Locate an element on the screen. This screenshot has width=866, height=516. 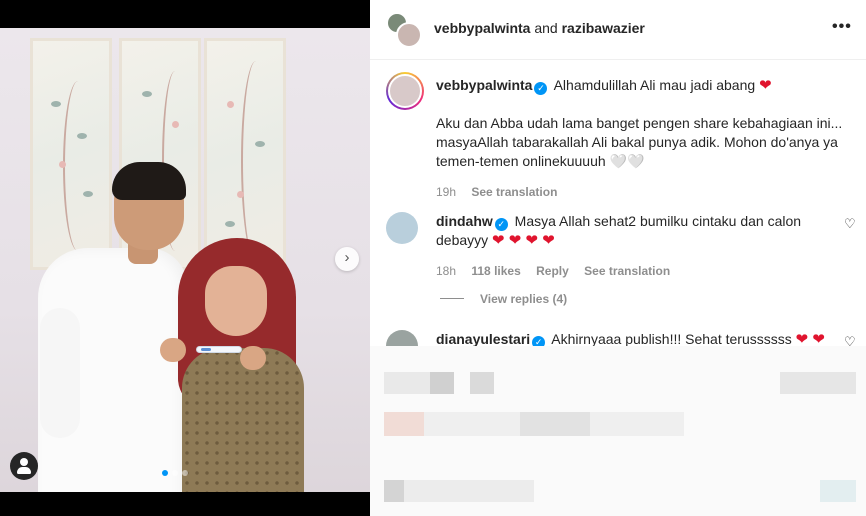
pregnancy-test is located at coordinates (219, 349).